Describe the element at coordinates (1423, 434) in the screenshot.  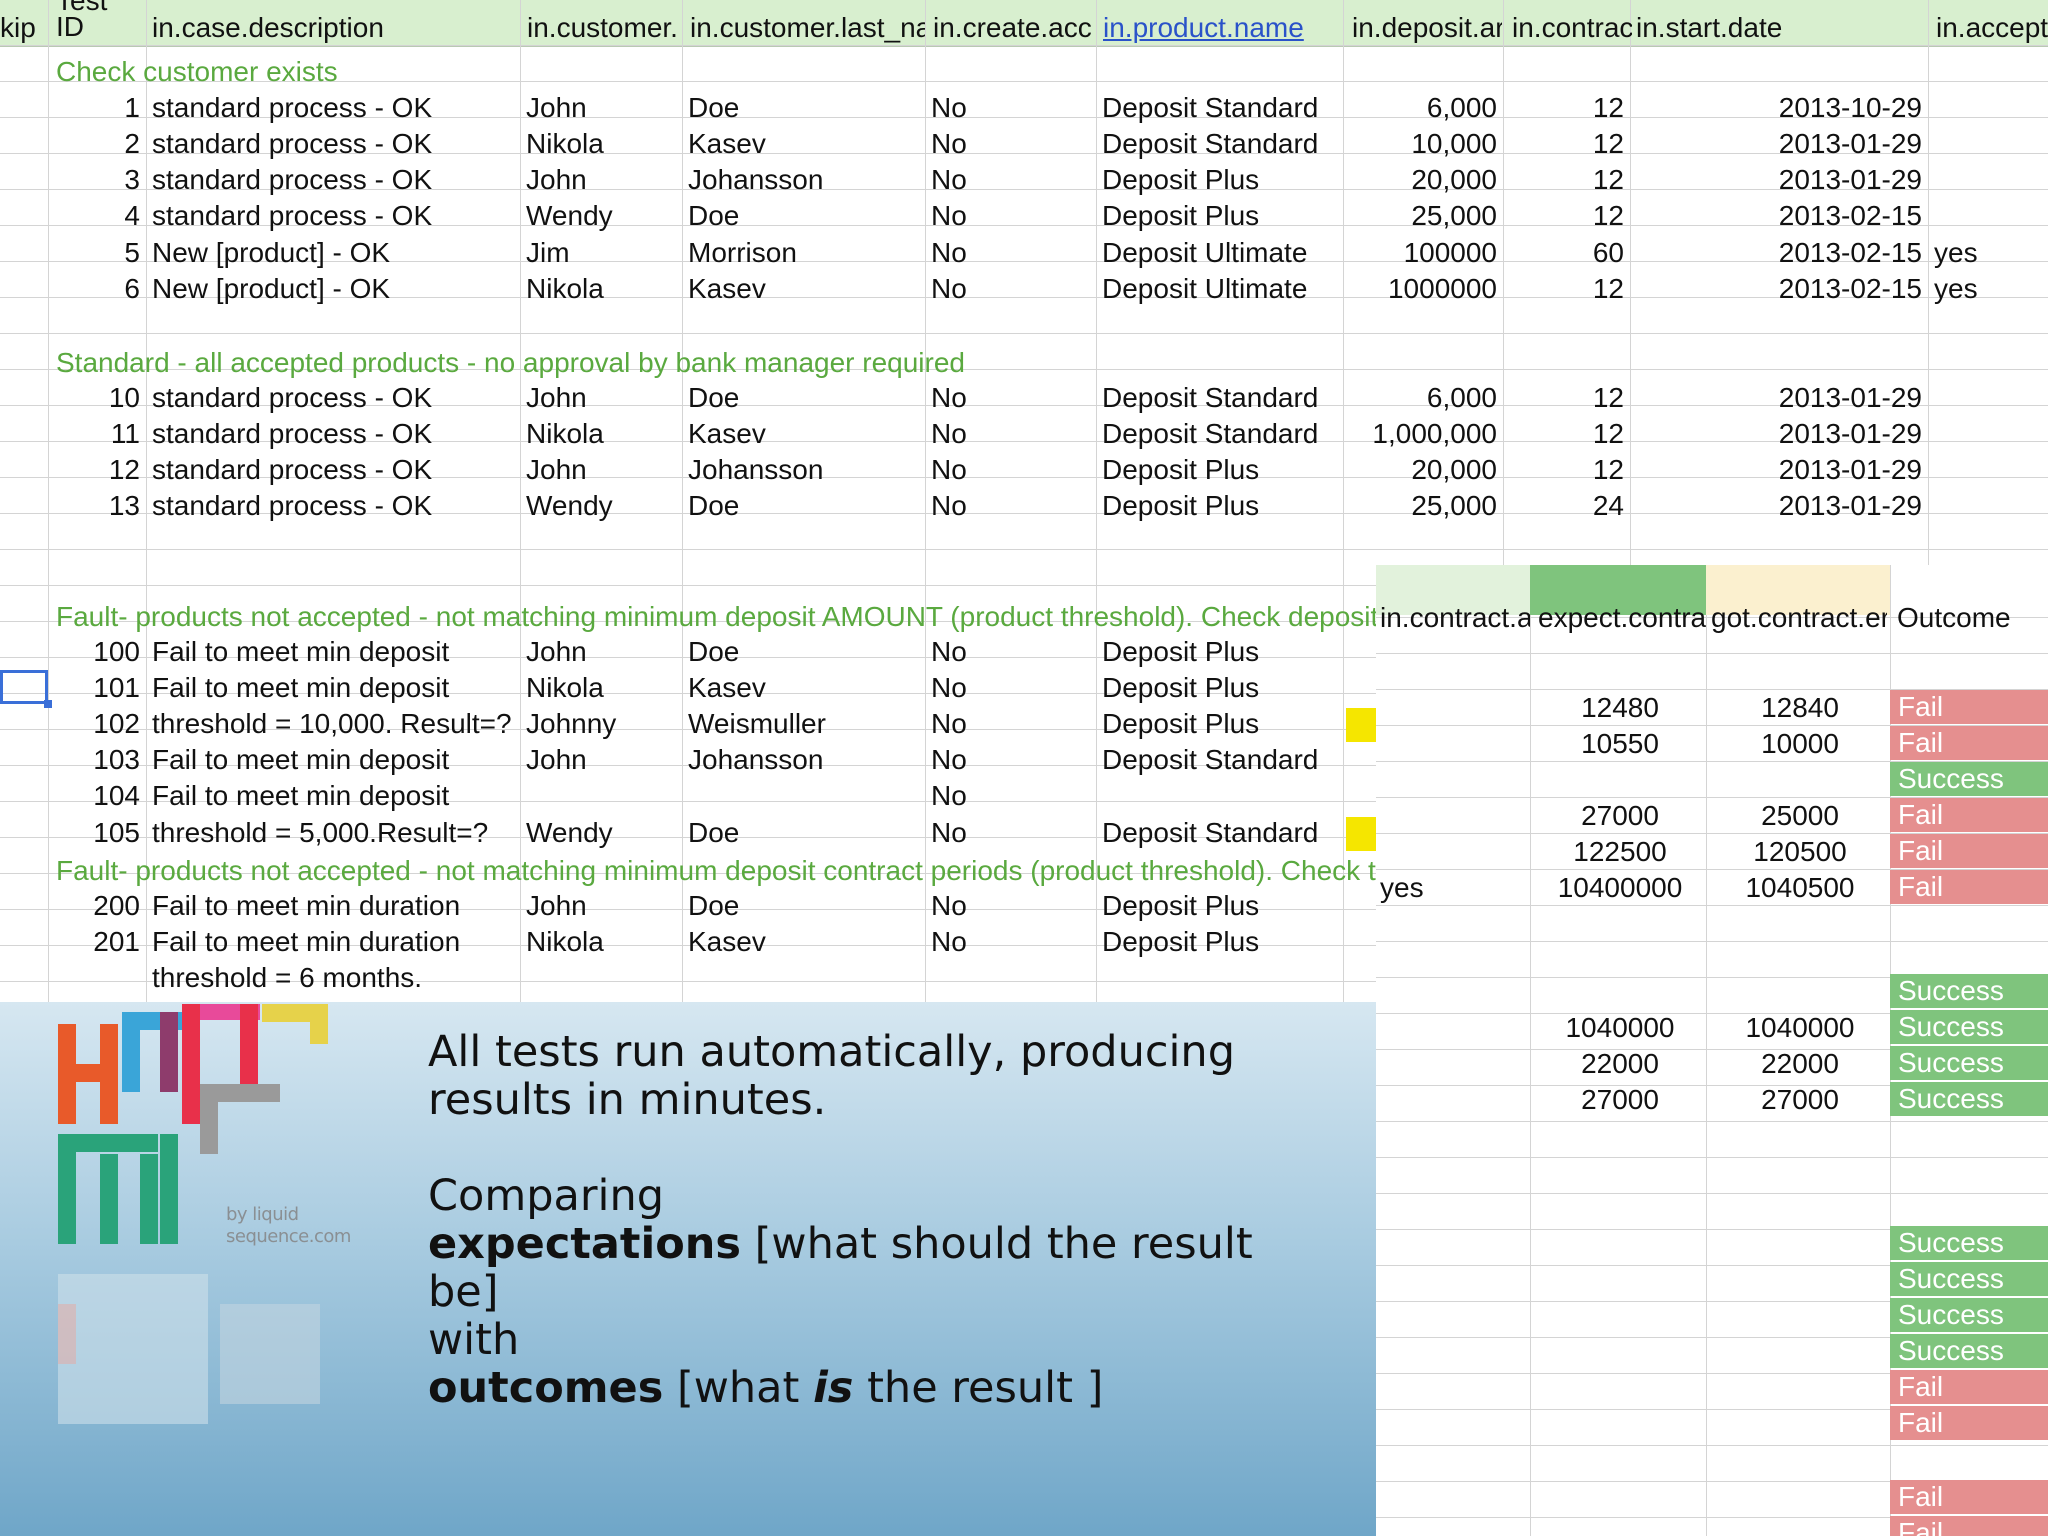
I see `cell-deposit: 1,000,000` at that location.